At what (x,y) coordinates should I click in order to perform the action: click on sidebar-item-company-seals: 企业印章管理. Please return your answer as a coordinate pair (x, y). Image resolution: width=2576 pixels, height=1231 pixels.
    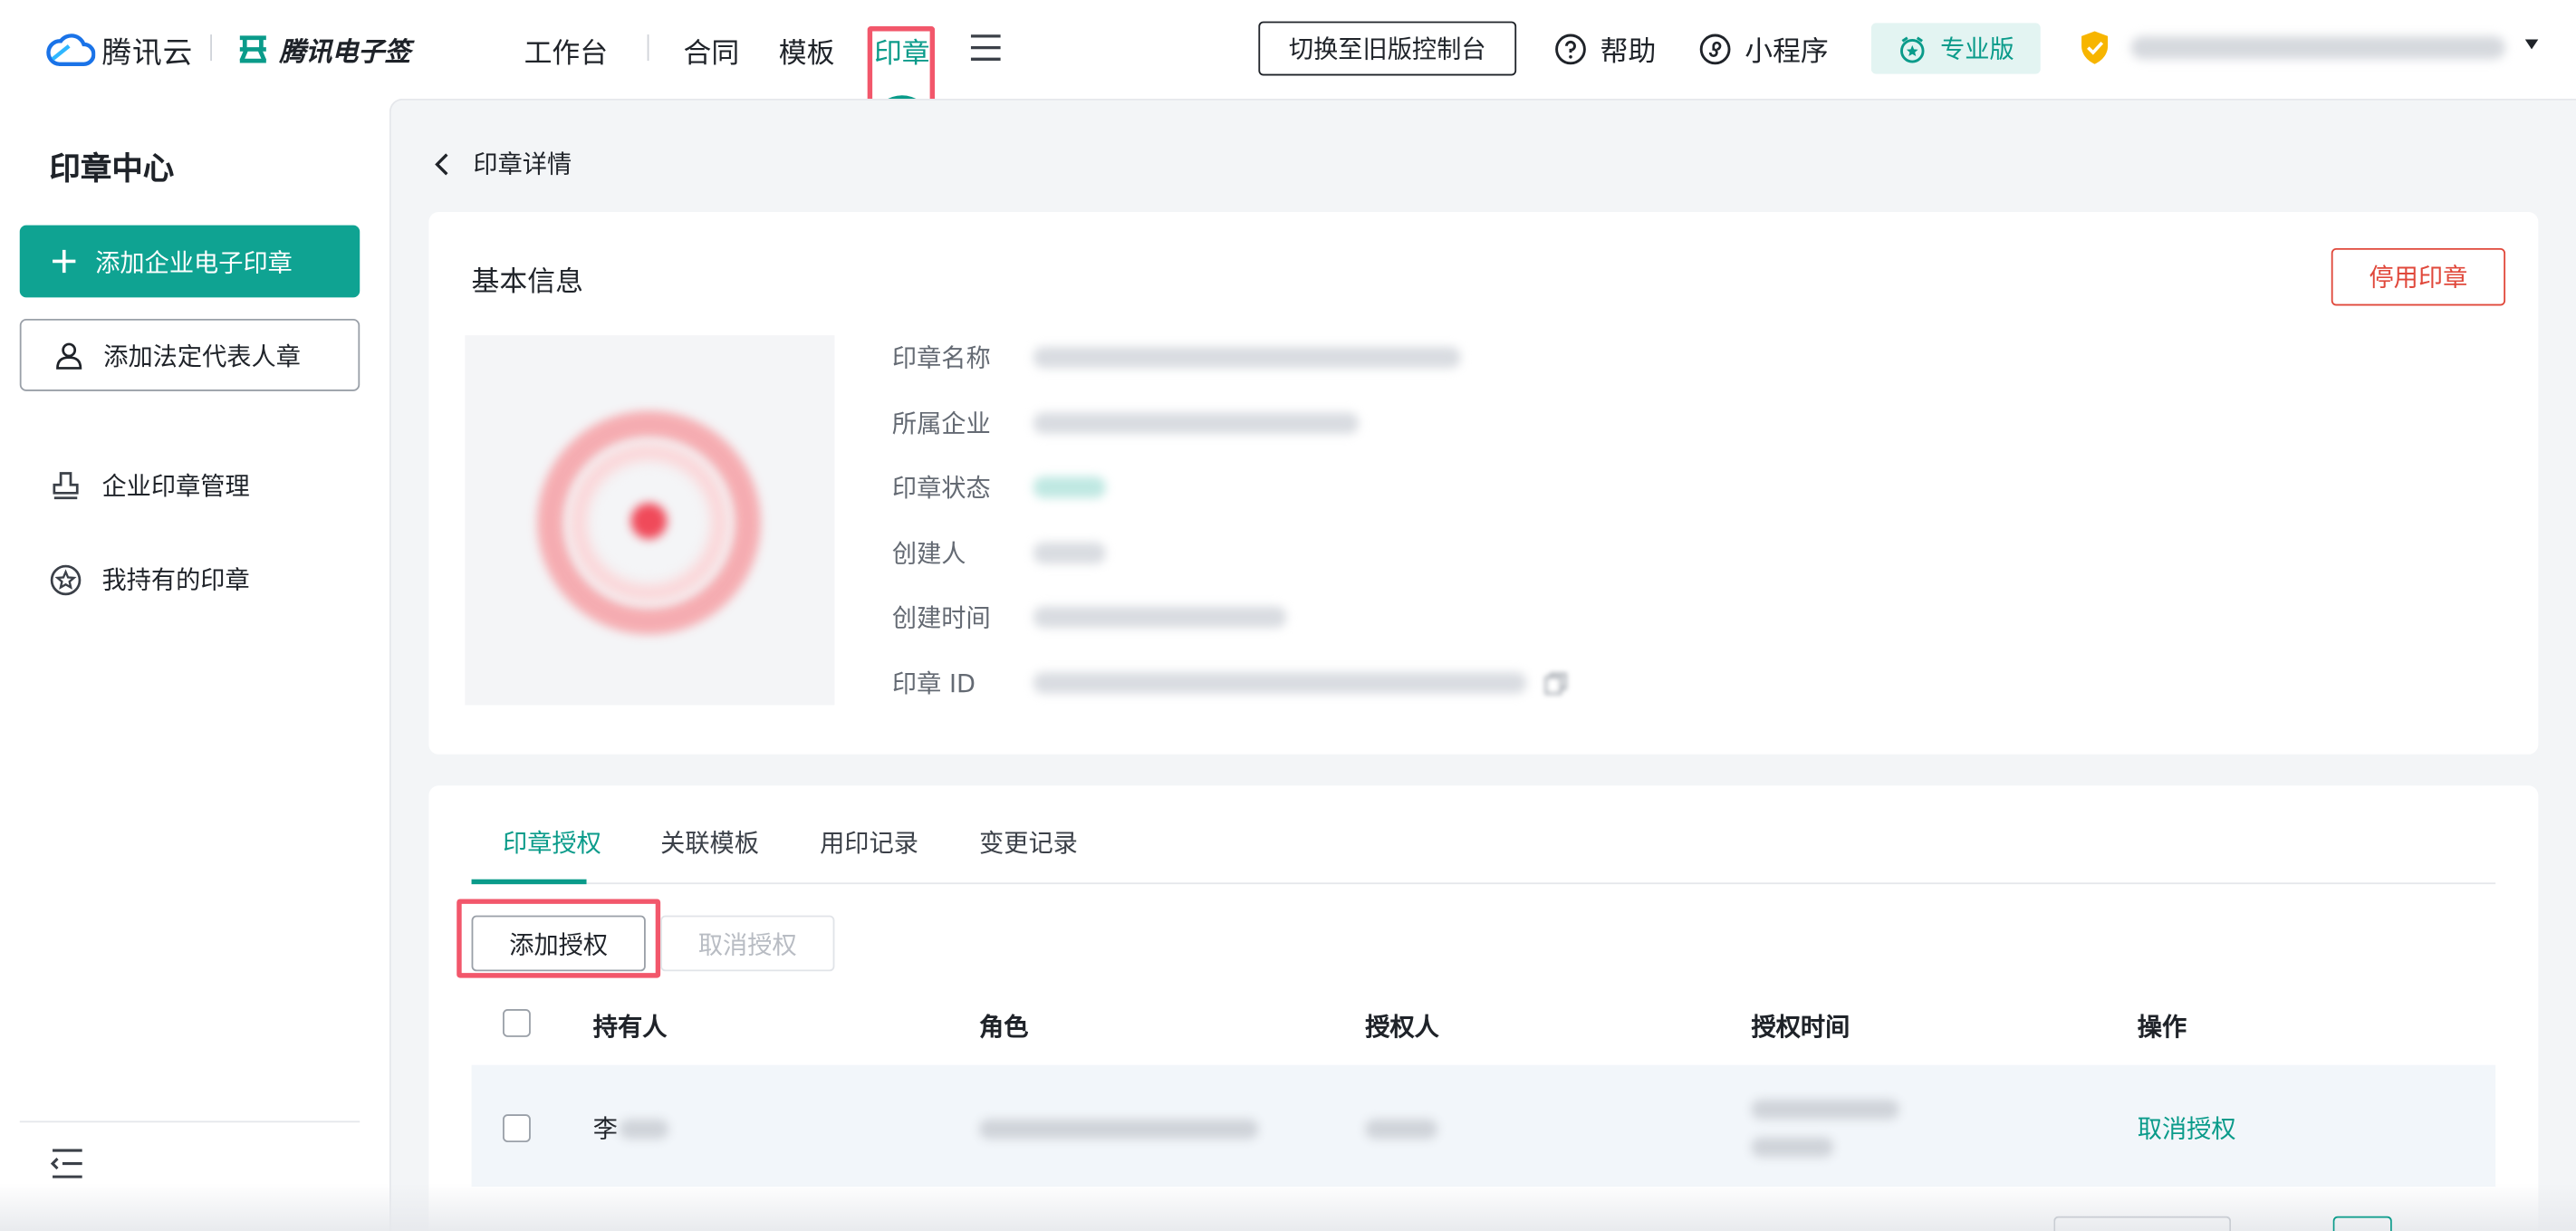
    Looking at the image, I should click on (149, 485).